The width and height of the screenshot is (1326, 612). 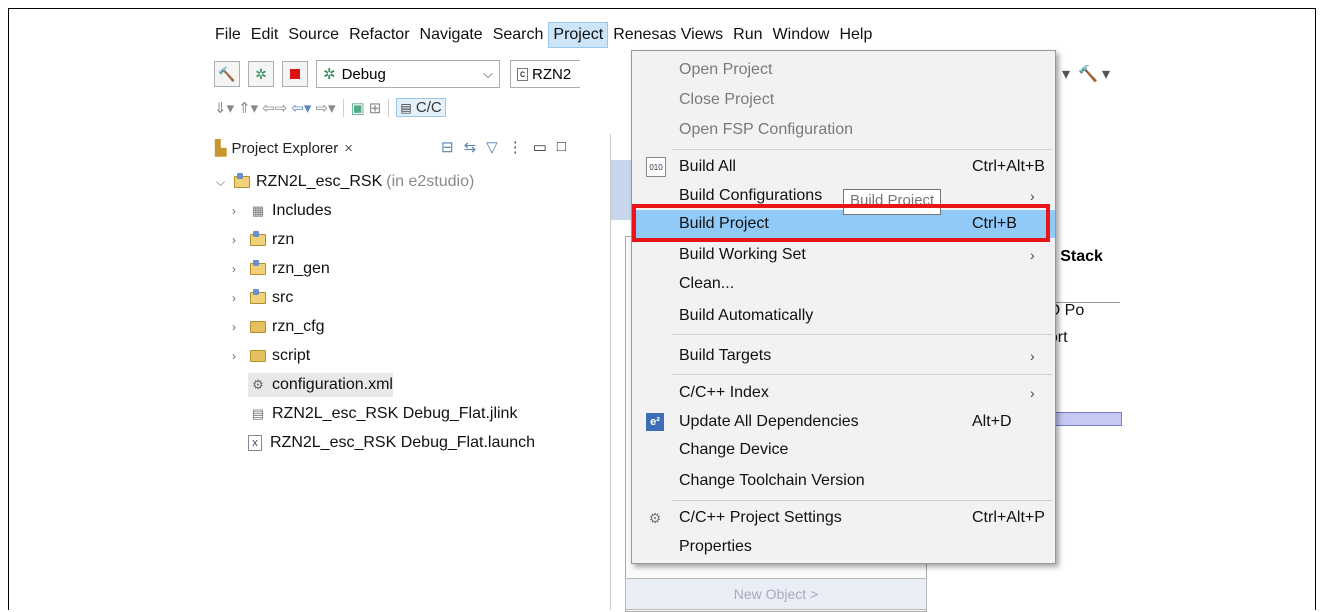 I want to click on tree-item-script: › script, so click(x=271, y=356).